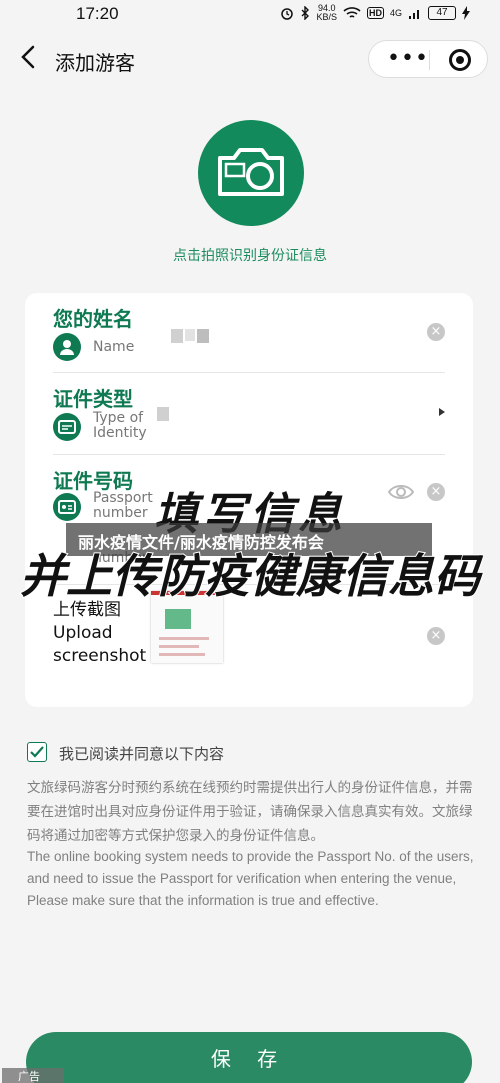  I want to click on bluetooth-icon, so click(305, 13).